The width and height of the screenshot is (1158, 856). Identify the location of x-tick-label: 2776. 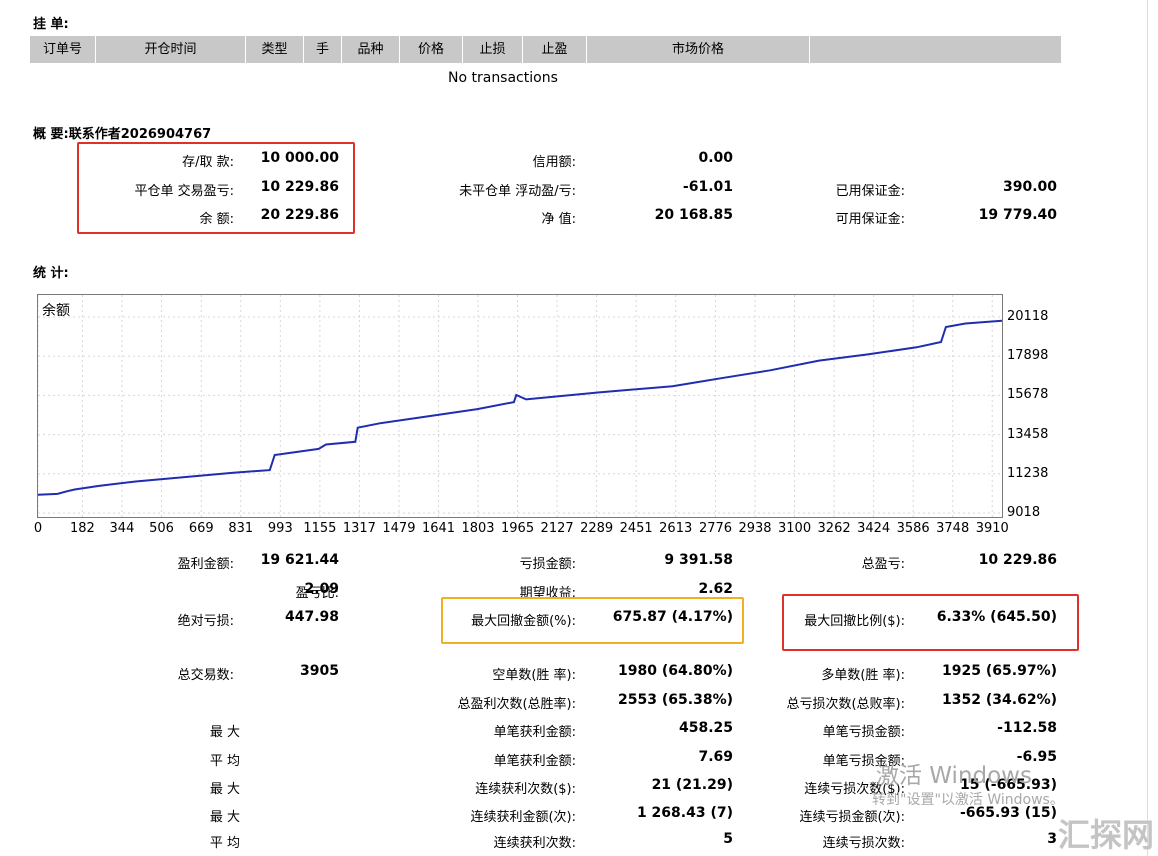
(715, 528).